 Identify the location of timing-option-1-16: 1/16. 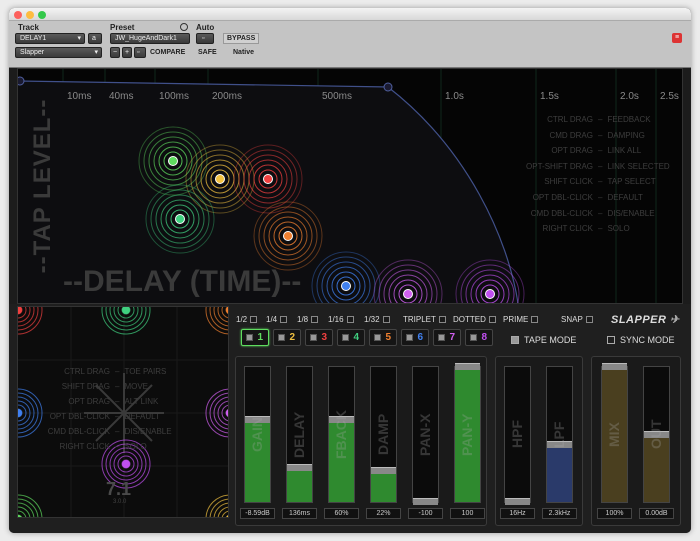
(341, 319).